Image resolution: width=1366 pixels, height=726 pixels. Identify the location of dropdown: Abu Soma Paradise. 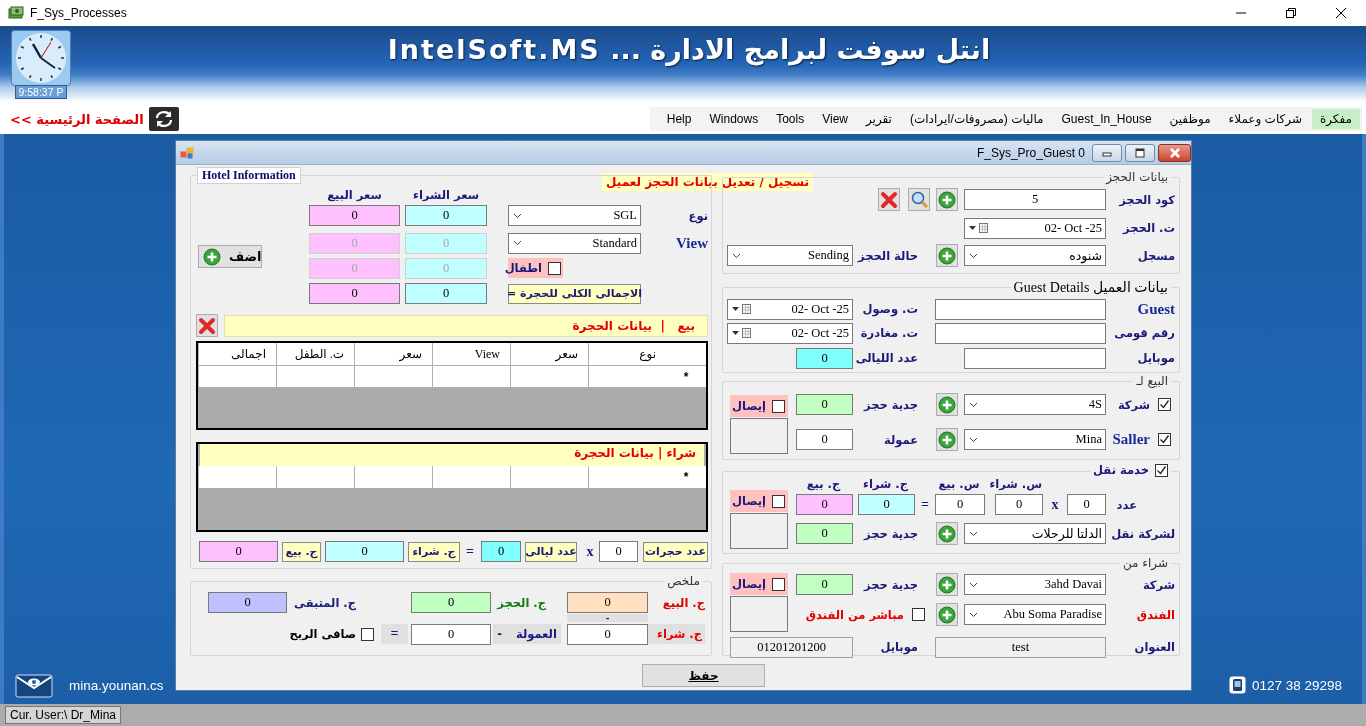
(1035, 614).